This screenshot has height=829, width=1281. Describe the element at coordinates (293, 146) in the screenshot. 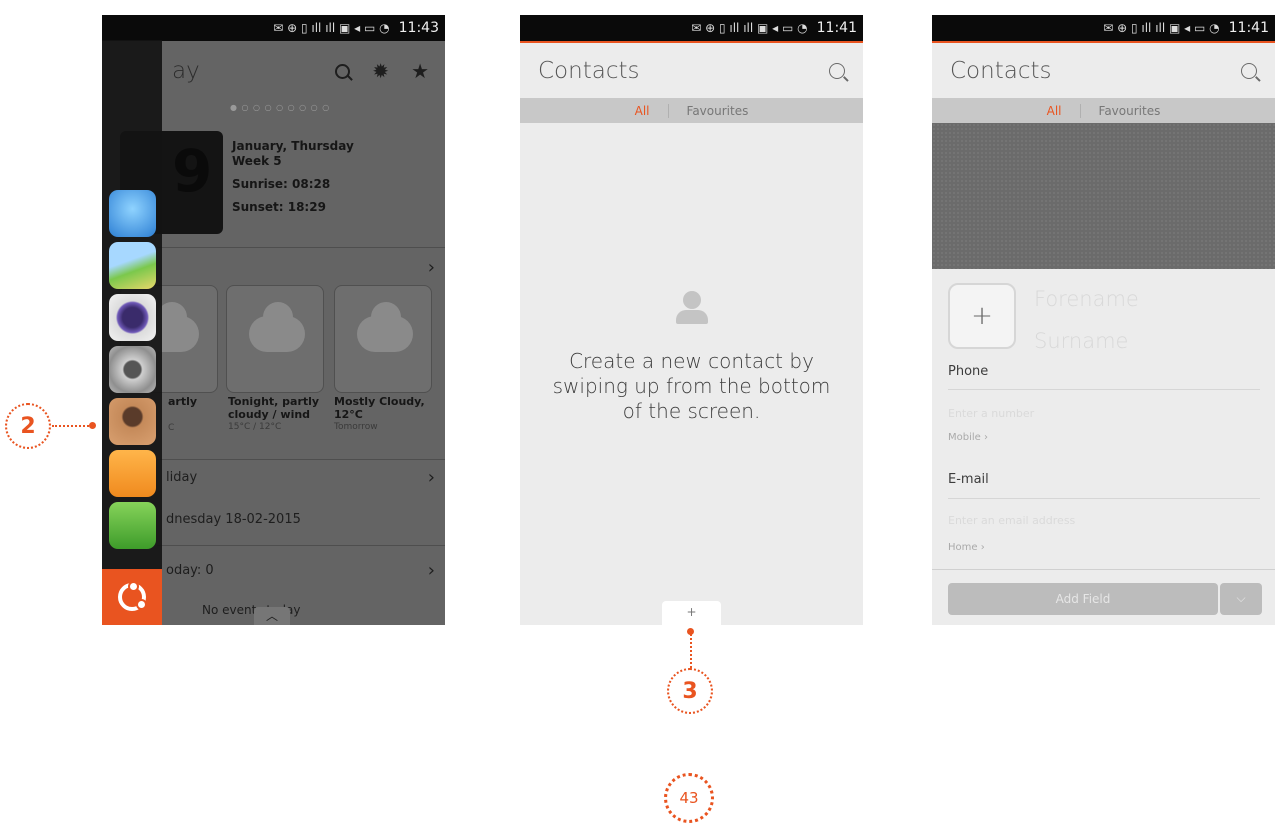

I see `date-line: January, Thursday` at that location.